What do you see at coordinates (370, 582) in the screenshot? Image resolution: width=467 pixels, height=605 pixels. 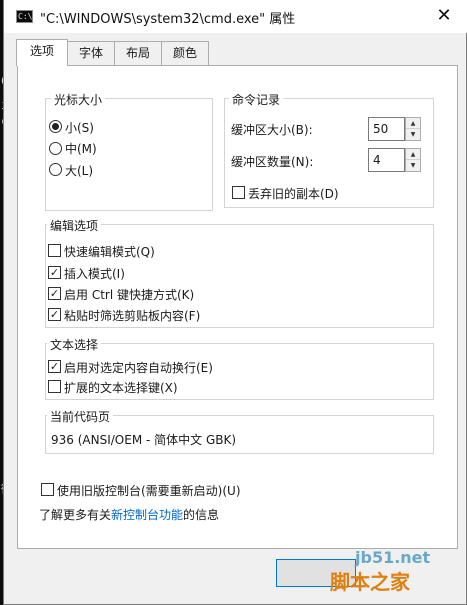 I see `watermark-logo: 脚本之家` at bounding box center [370, 582].